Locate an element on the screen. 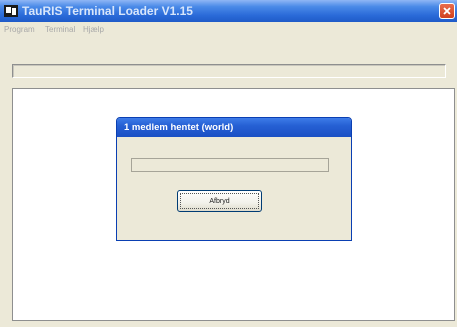 Image resolution: width=457 pixels, height=327 pixels. dialog-title-bar: 1 medlem hentet (world) is located at coordinates (234, 127).